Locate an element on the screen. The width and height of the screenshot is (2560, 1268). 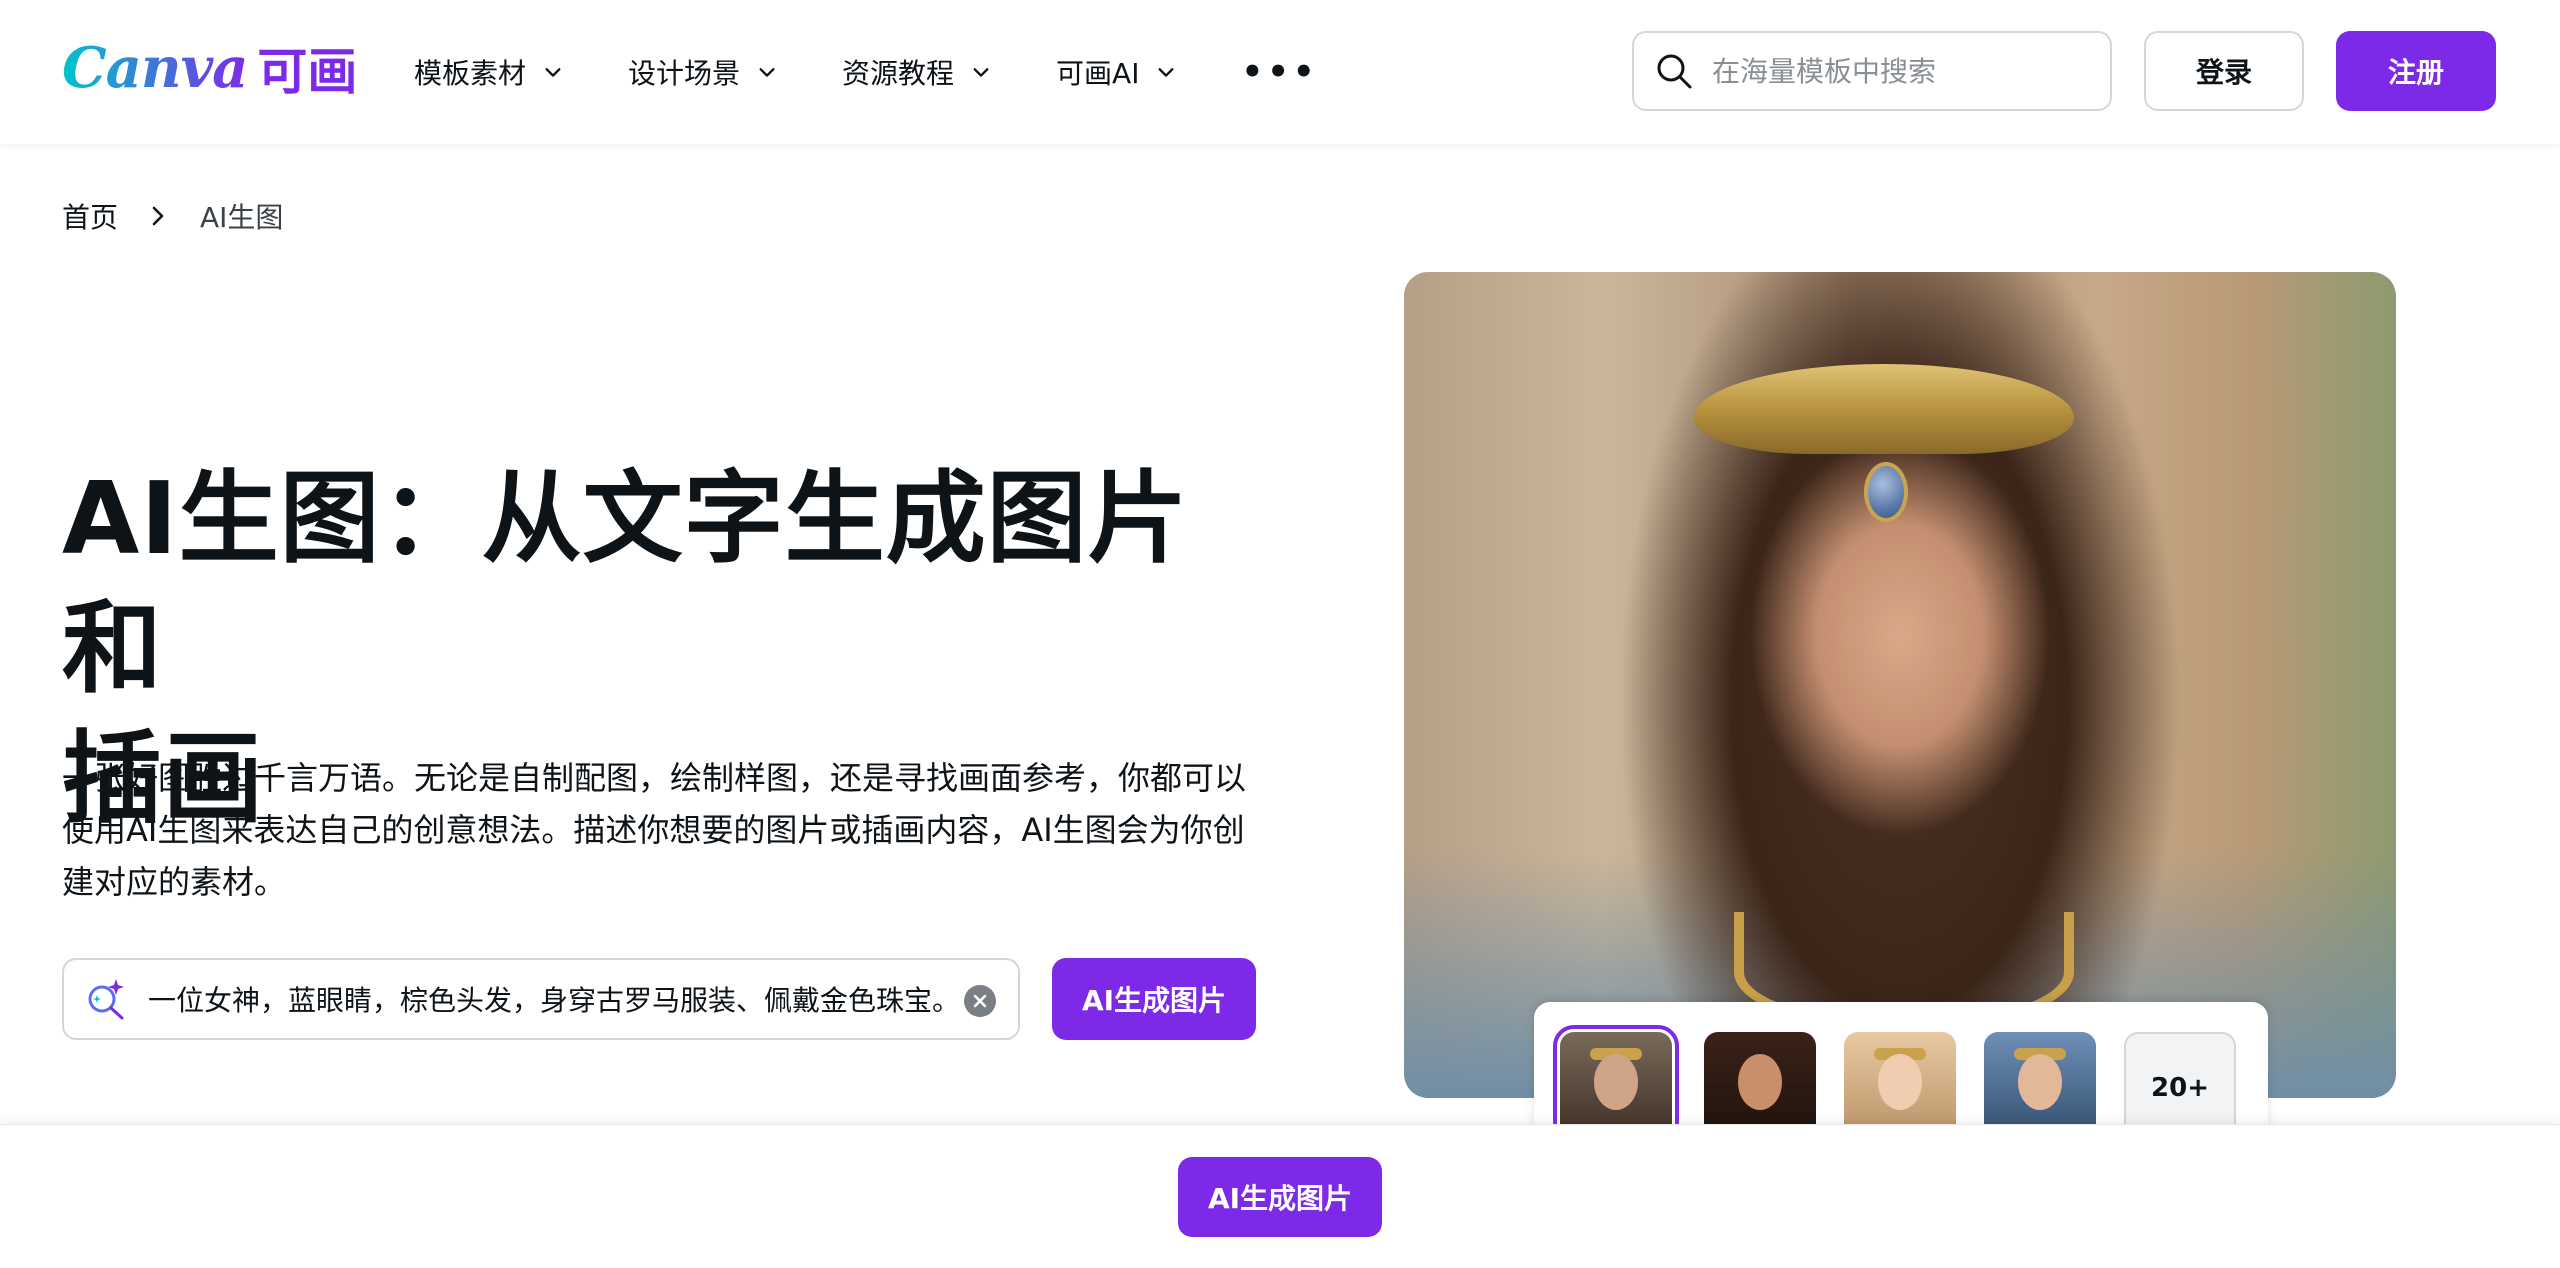
nav-item-templates: 模板素材 is located at coordinates (488, 72).